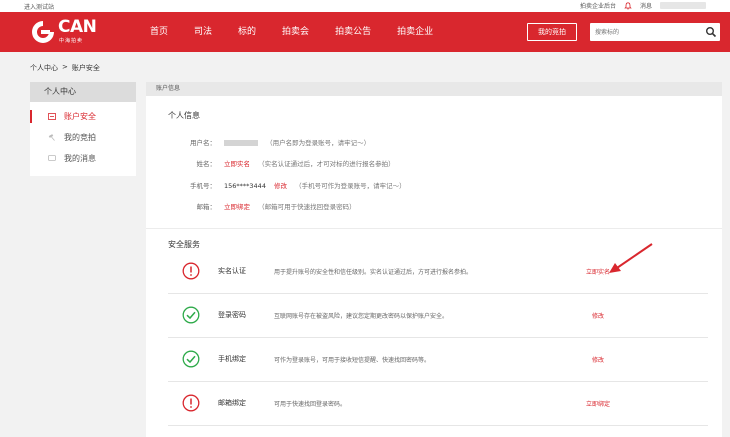  I want to click on username-label: 用户名：, so click(203, 143).